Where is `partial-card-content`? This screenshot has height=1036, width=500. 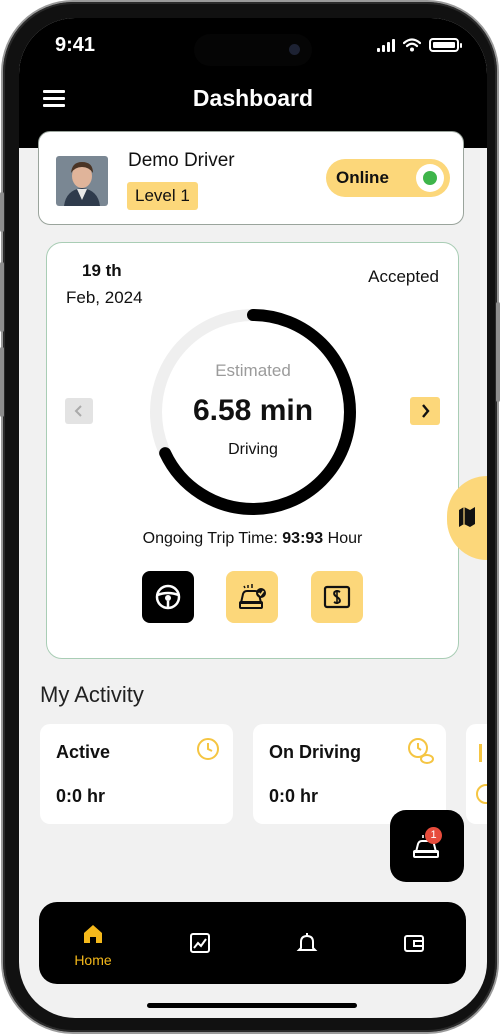 partial-card-content is located at coordinates (481, 774).